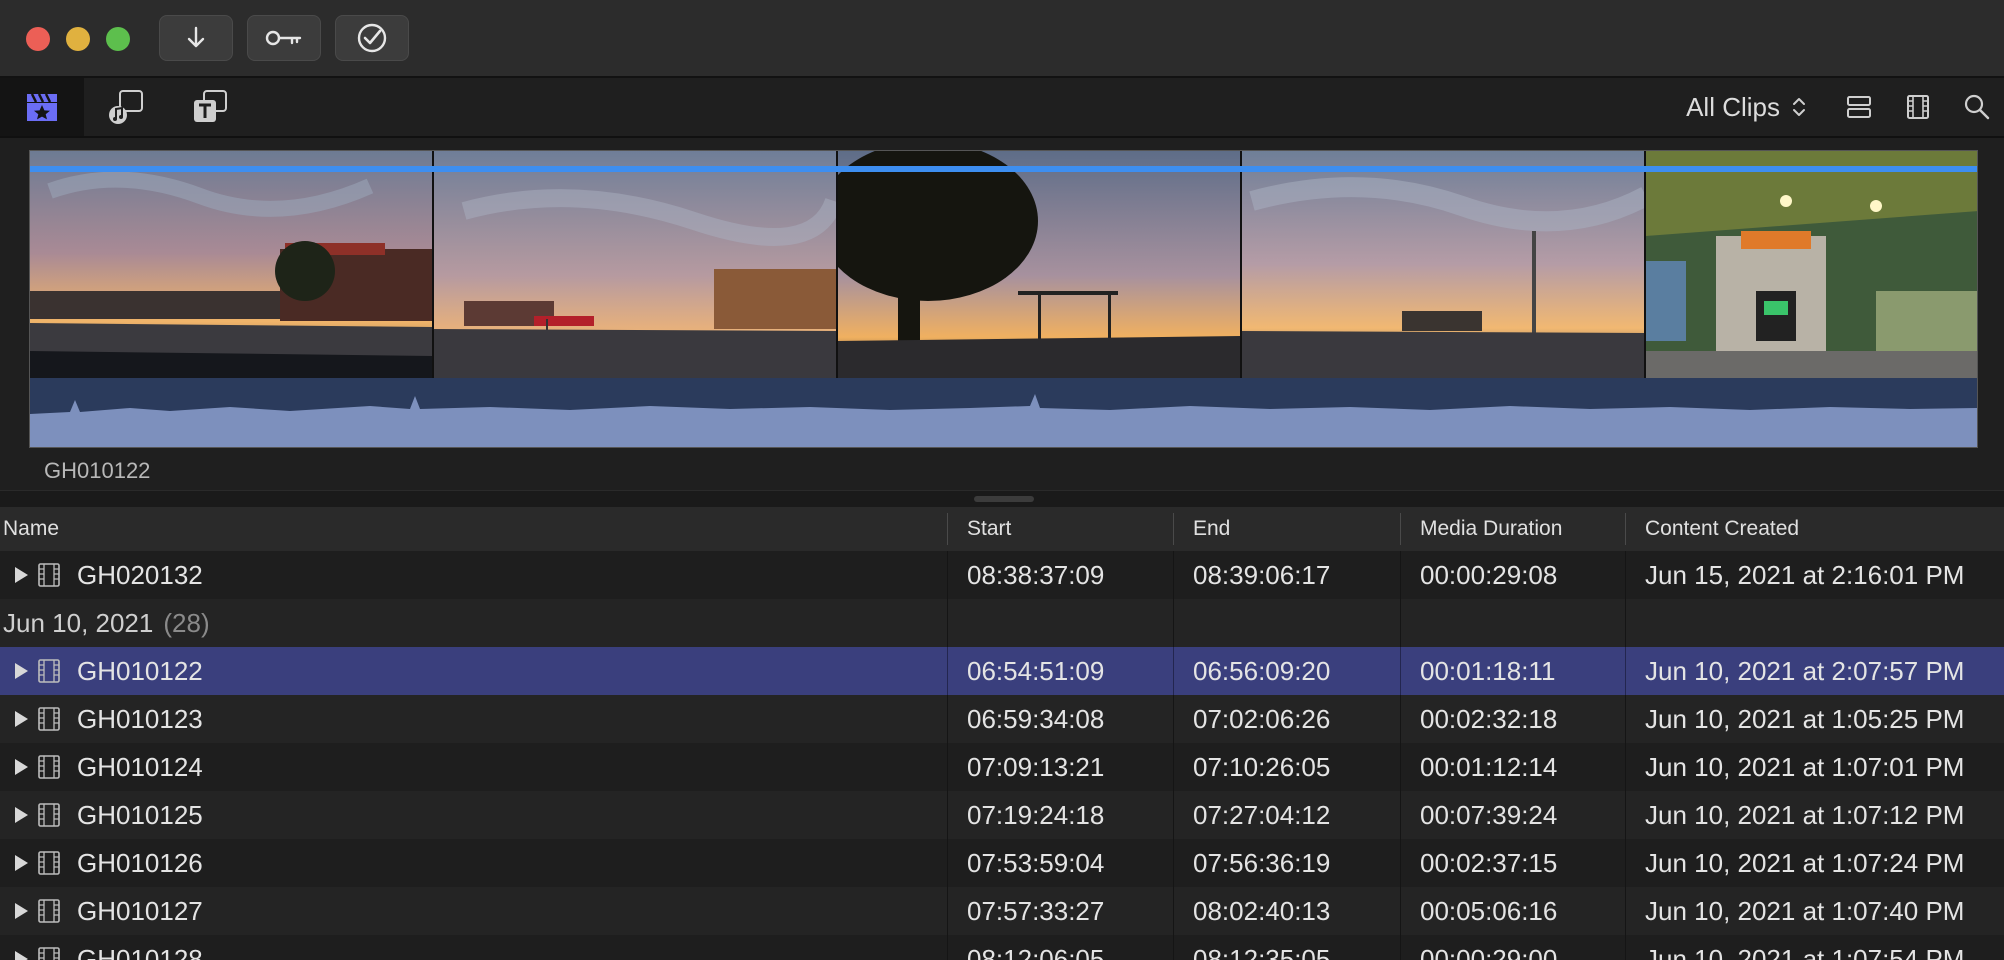 This screenshot has height=960, width=2004. What do you see at coordinates (140, 671) in the screenshot?
I see `clip-name-cell: GH010122` at bounding box center [140, 671].